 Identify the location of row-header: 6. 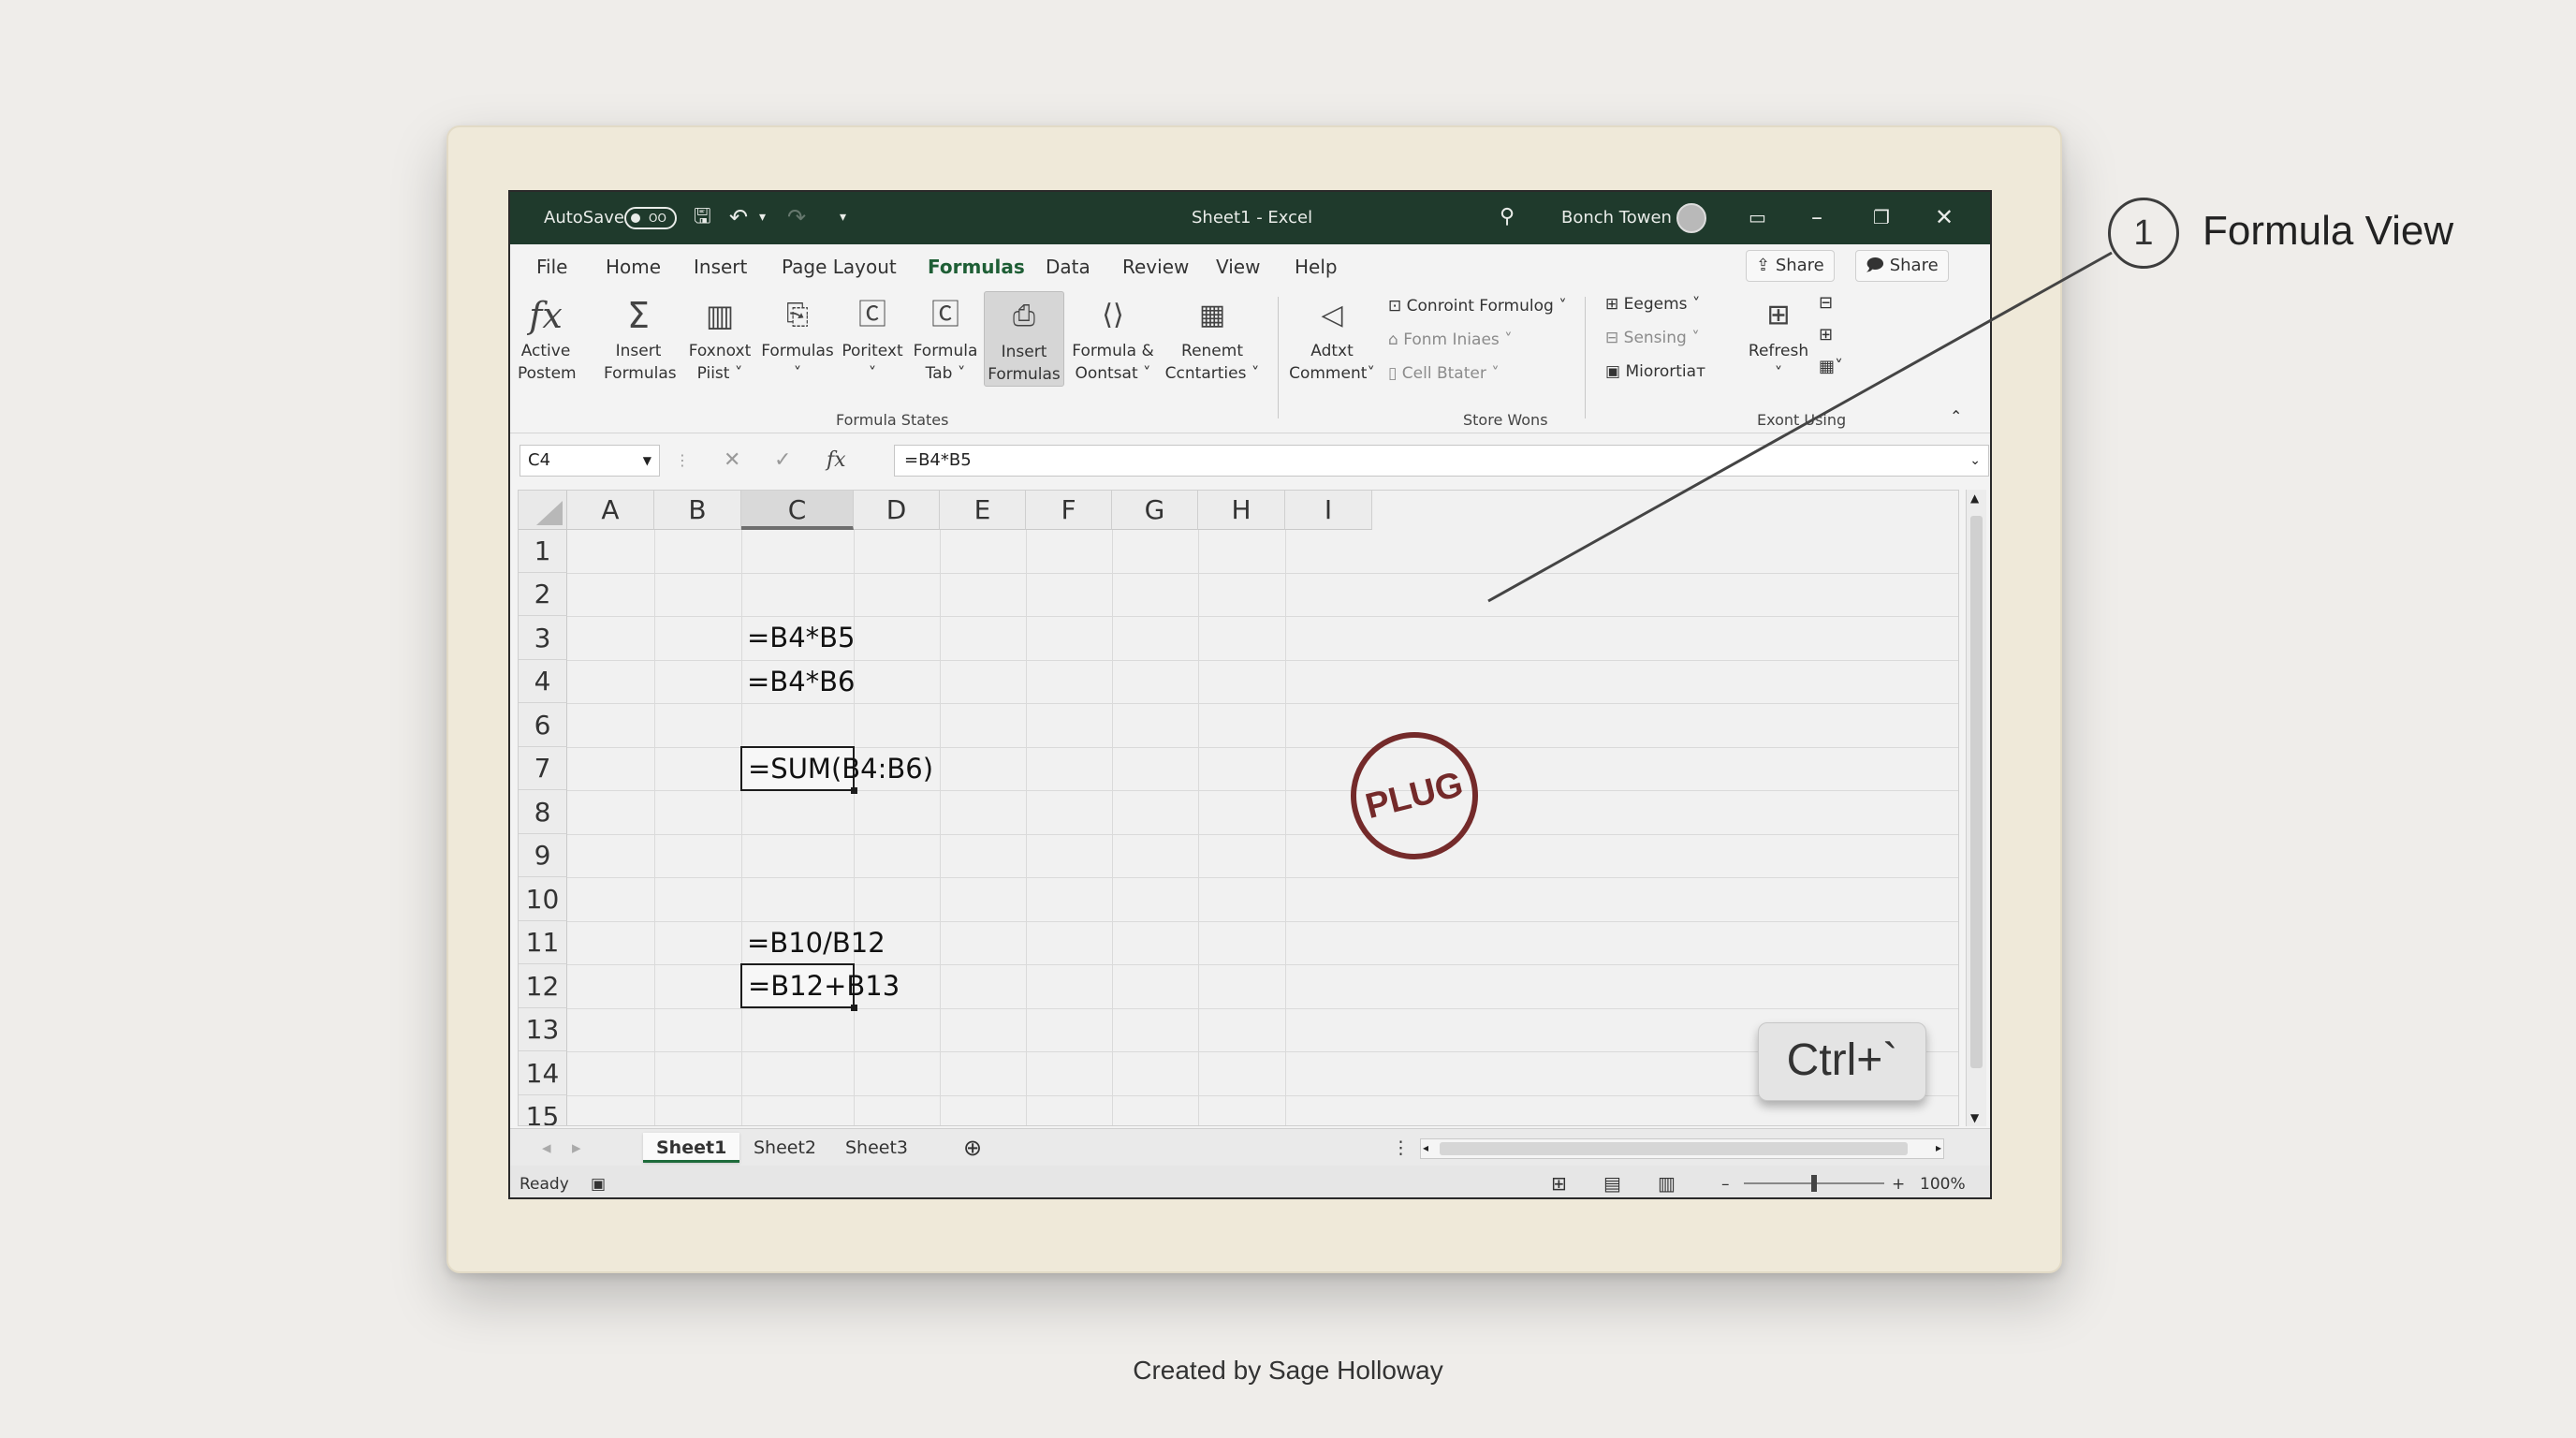
(543, 725).